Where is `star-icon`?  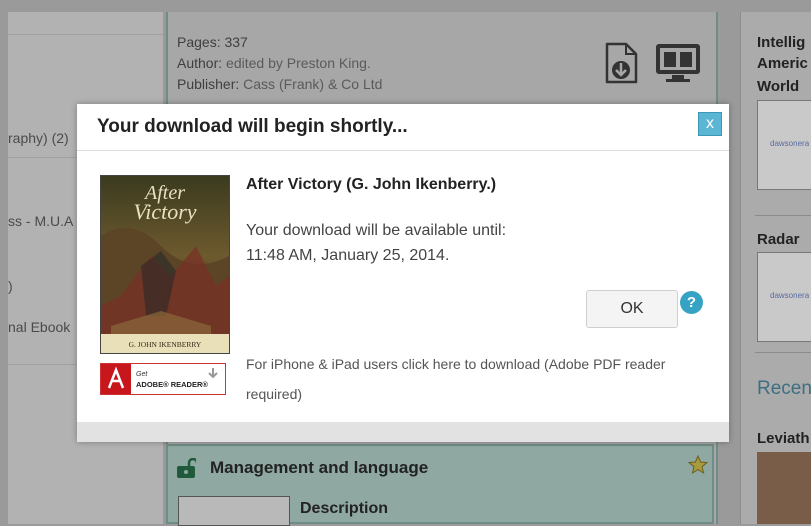
star-icon is located at coordinates (698, 465).